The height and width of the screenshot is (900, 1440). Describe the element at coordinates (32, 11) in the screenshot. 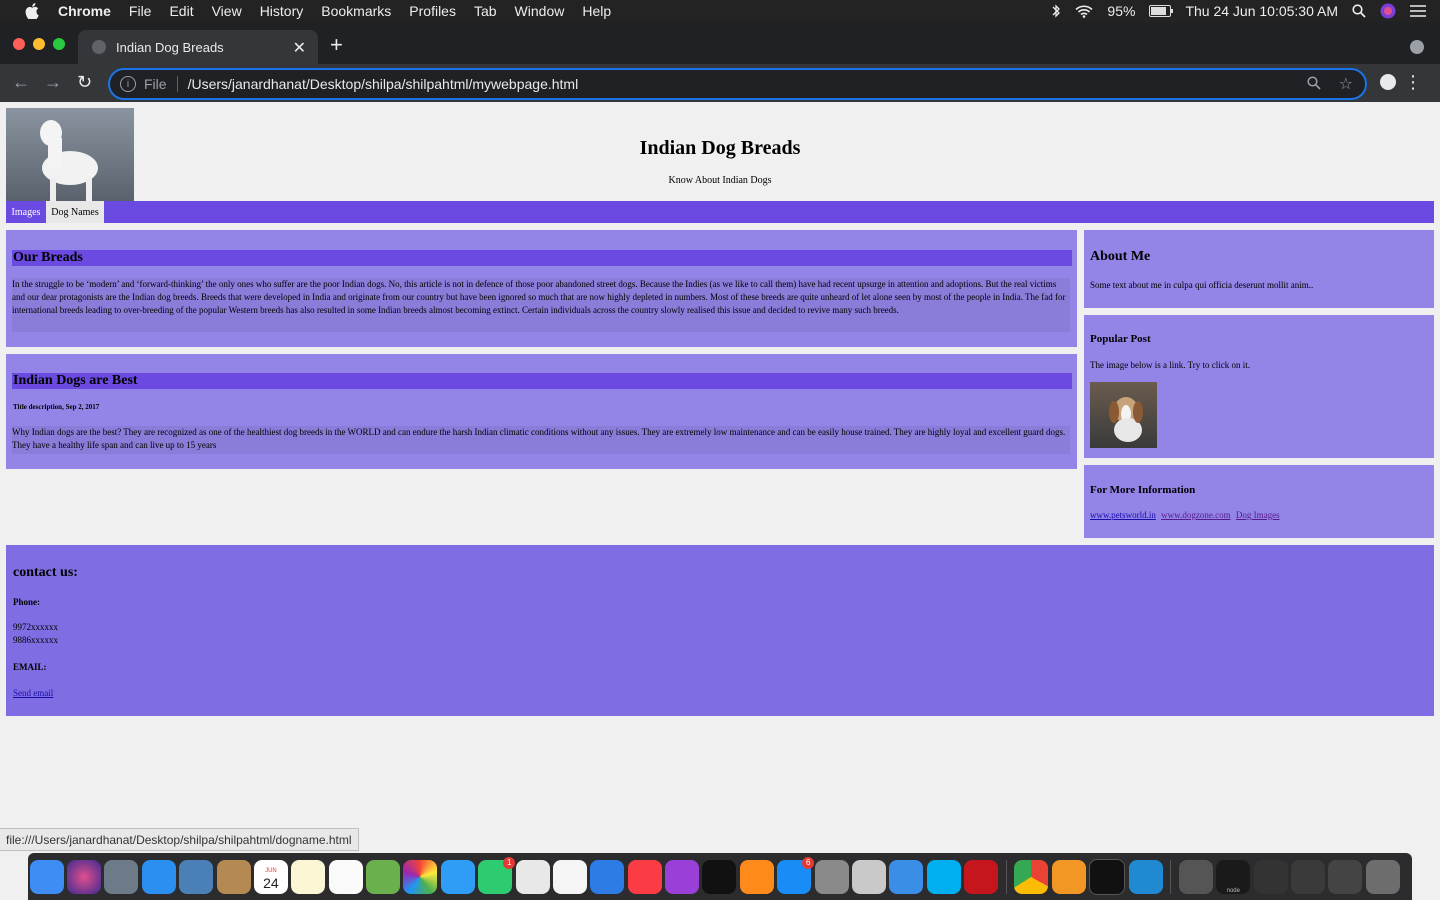

I see `apple-icon` at that location.